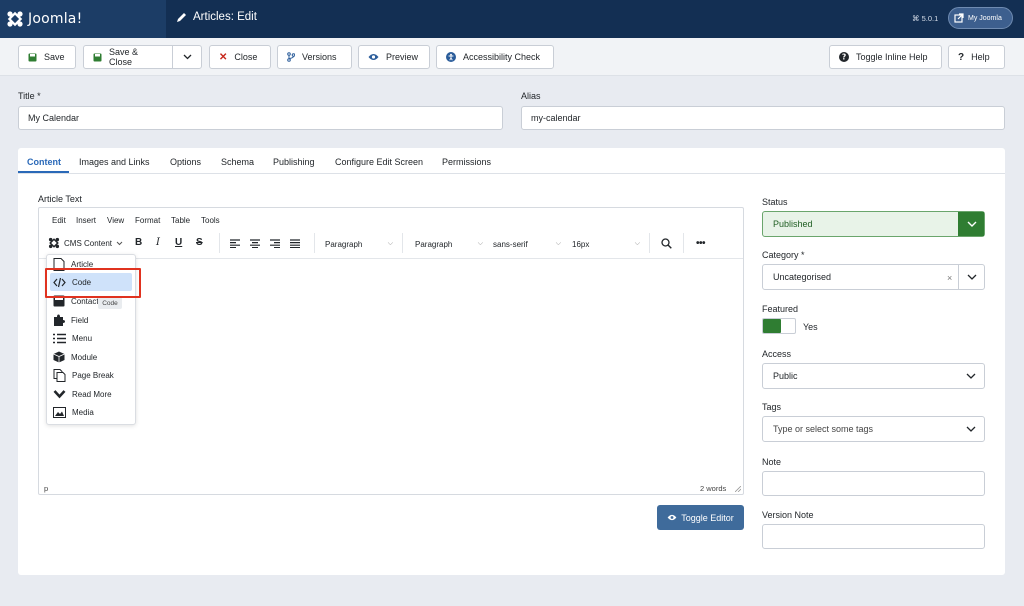 This screenshot has height=606, width=1024. What do you see at coordinates (237, 162) in the screenshot?
I see `tab-schema: Schema` at bounding box center [237, 162].